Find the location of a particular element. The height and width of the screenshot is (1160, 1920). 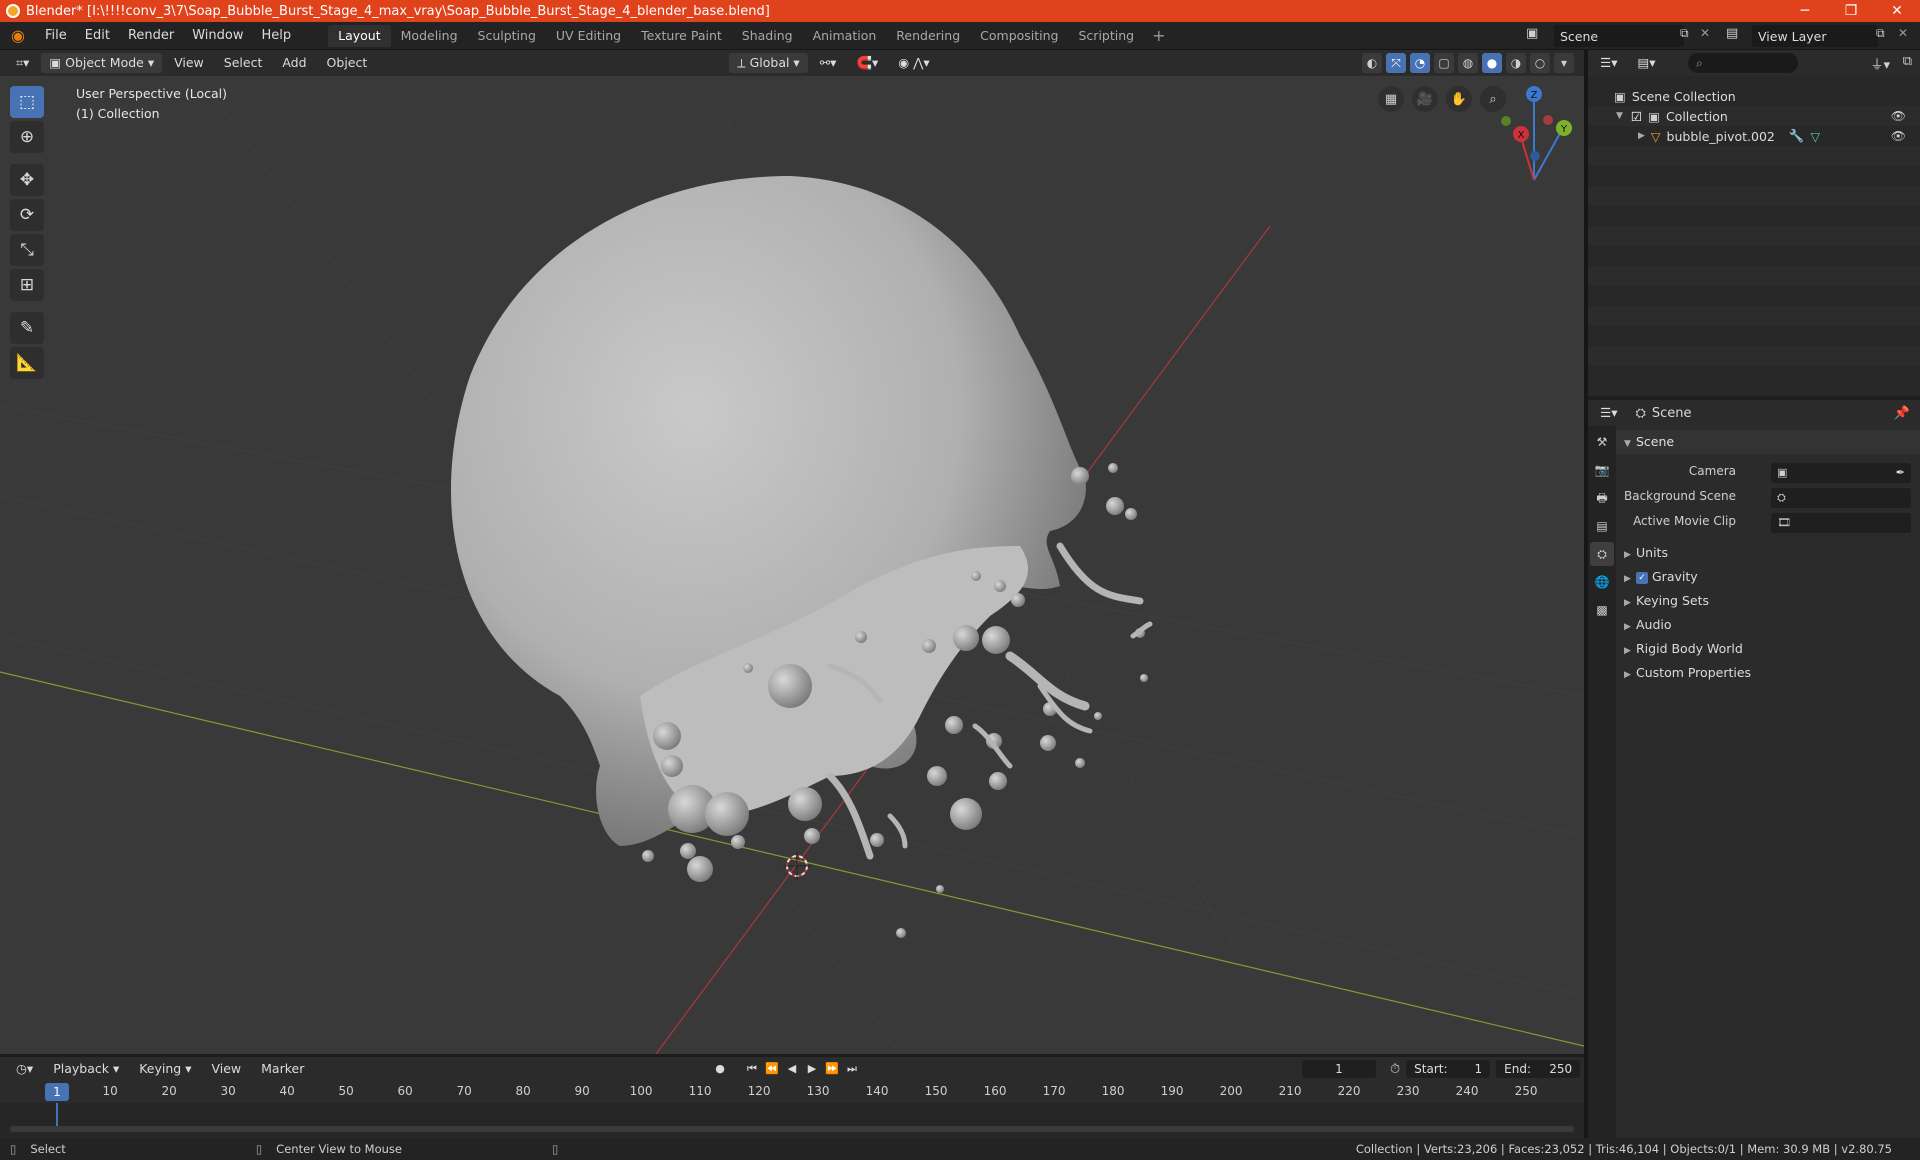

outliner-search-input: ⌕ is located at coordinates (1743, 63).